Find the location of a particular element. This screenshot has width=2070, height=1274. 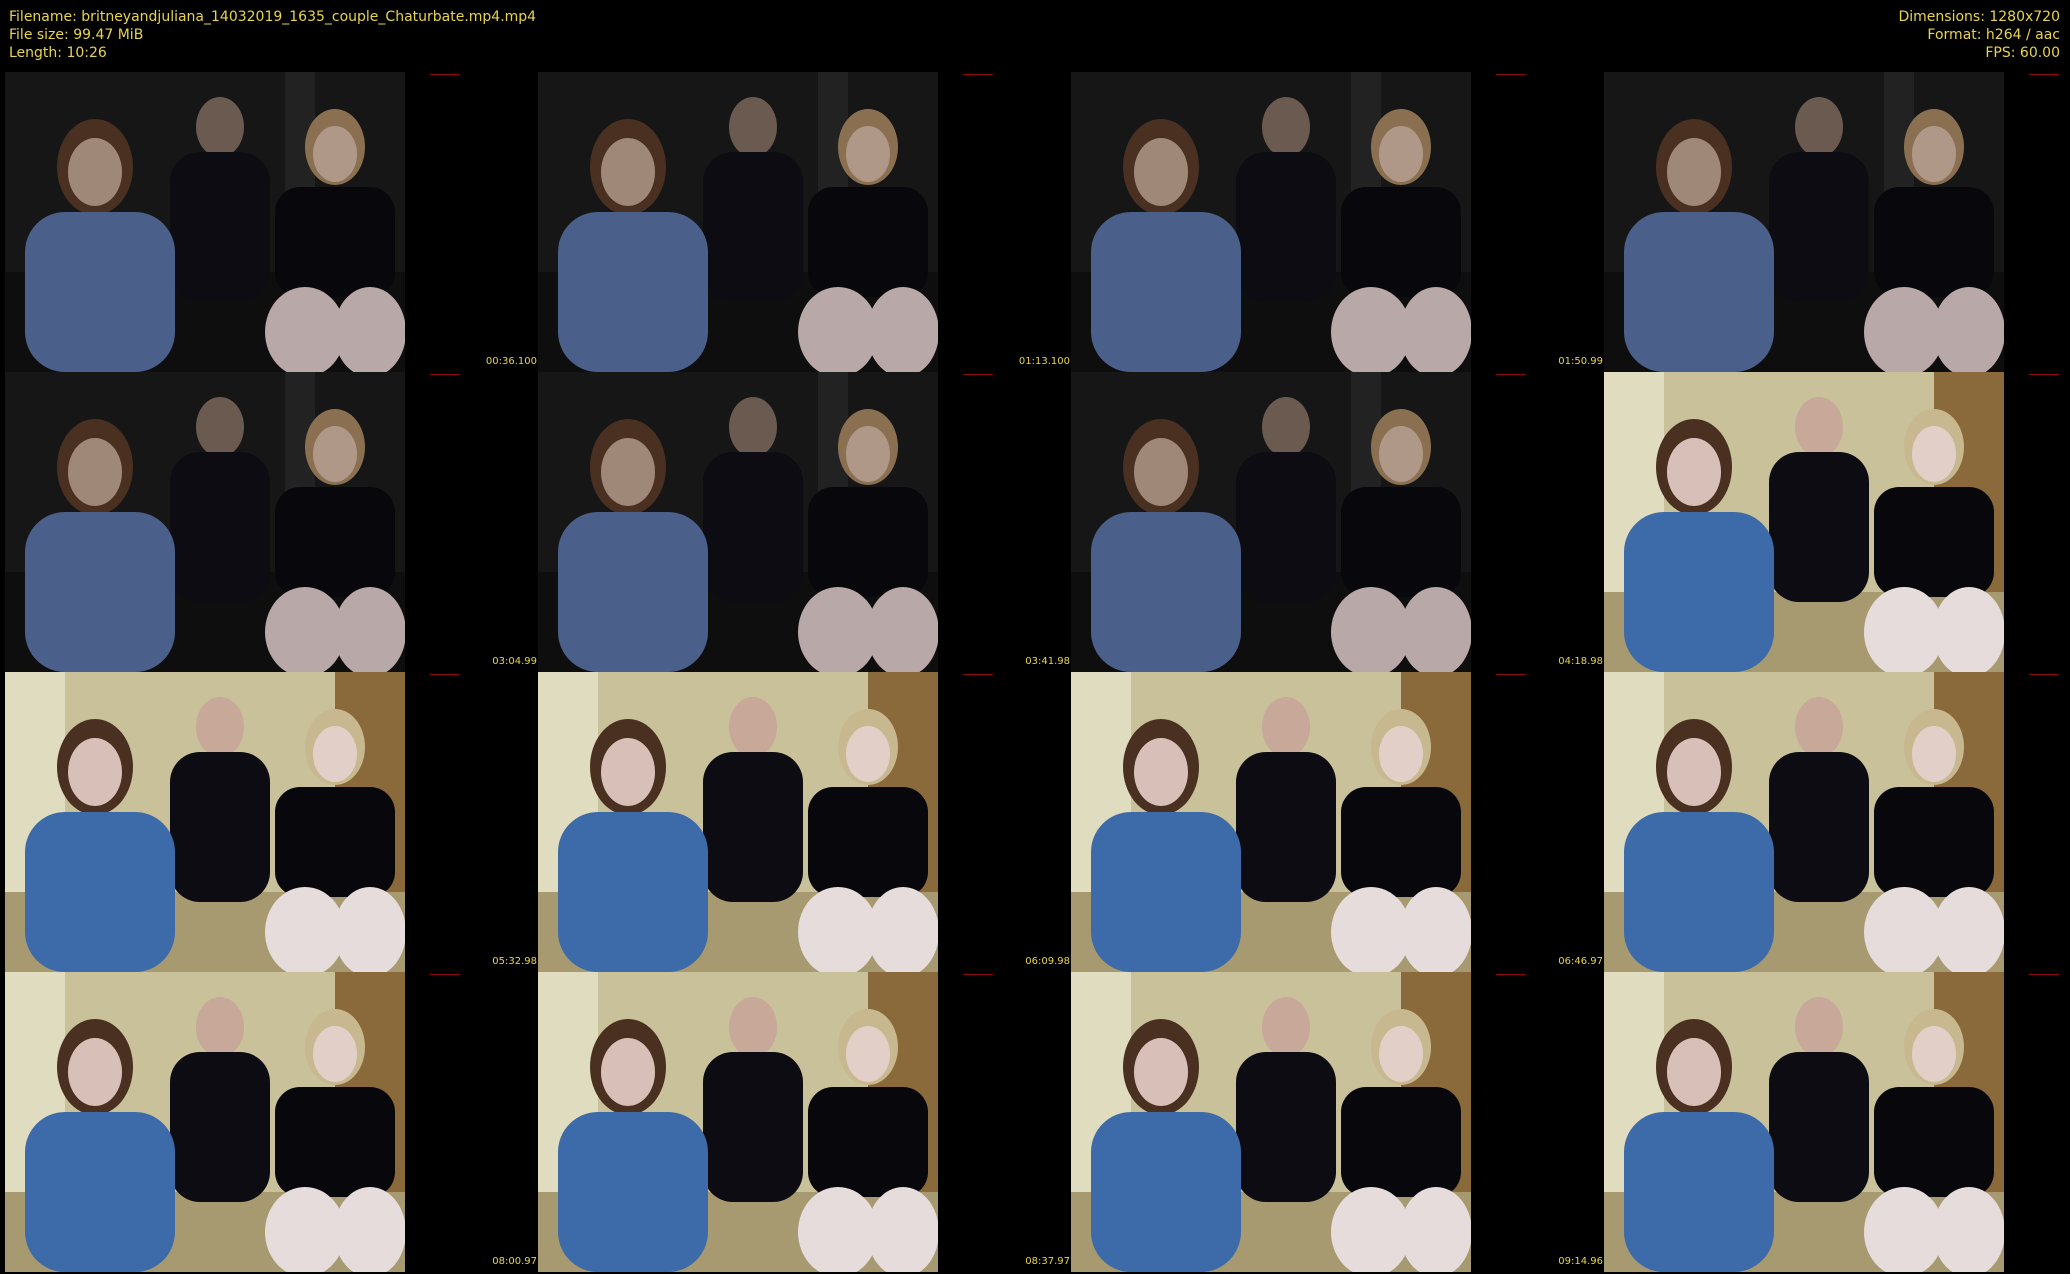

thumbnail-timestamp: 09:14.96 is located at coordinates (1580, 1261).